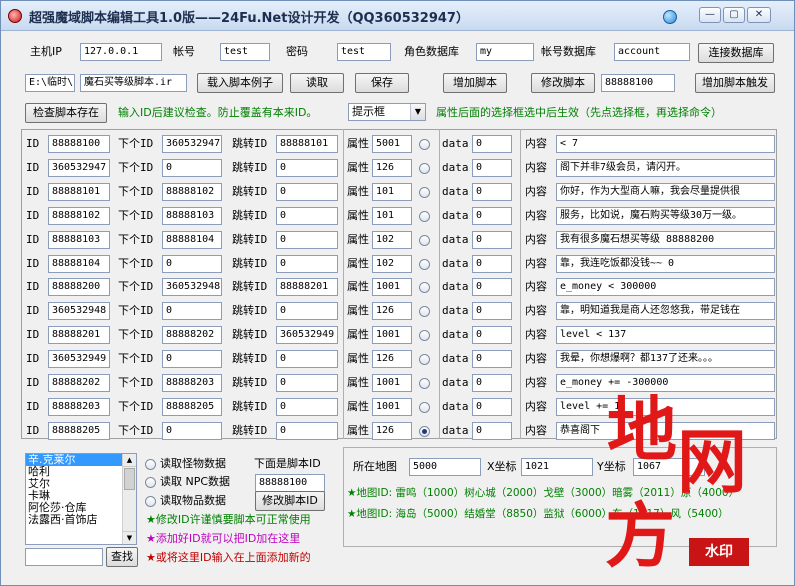 Image resolution: width=795 pixels, height=586 pixels. What do you see at coordinates (122, 557) in the screenshot?
I see `find-button: 查找` at bounding box center [122, 557].